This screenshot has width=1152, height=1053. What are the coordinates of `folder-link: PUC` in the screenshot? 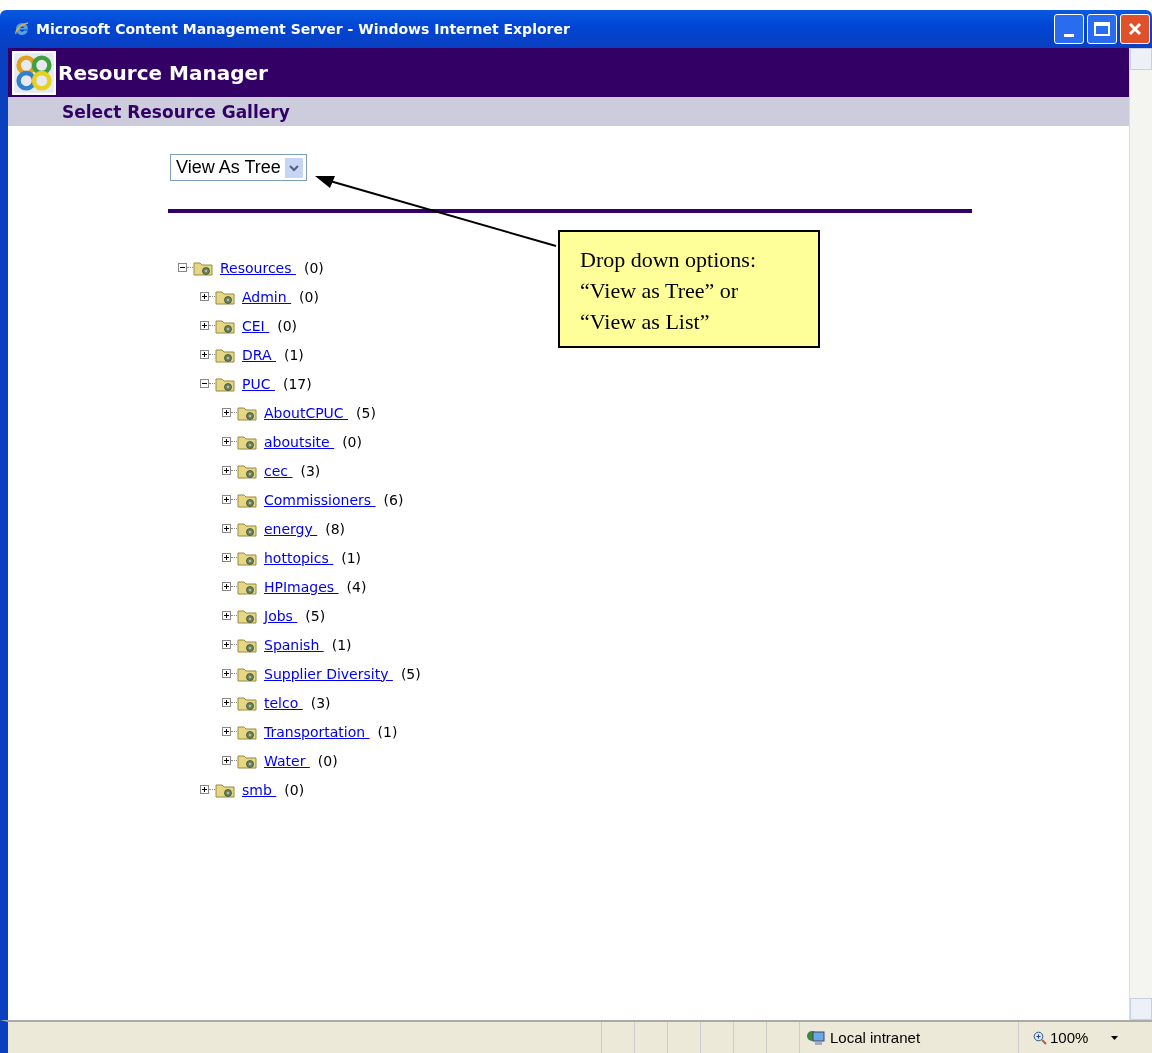 It's located at (258, 383).